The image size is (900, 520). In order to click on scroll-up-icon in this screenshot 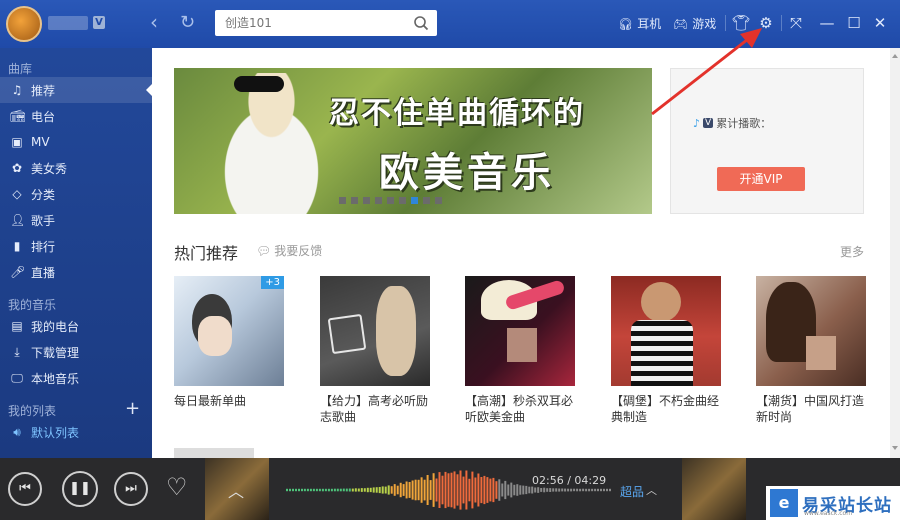, I will do `click(895, 56)`.